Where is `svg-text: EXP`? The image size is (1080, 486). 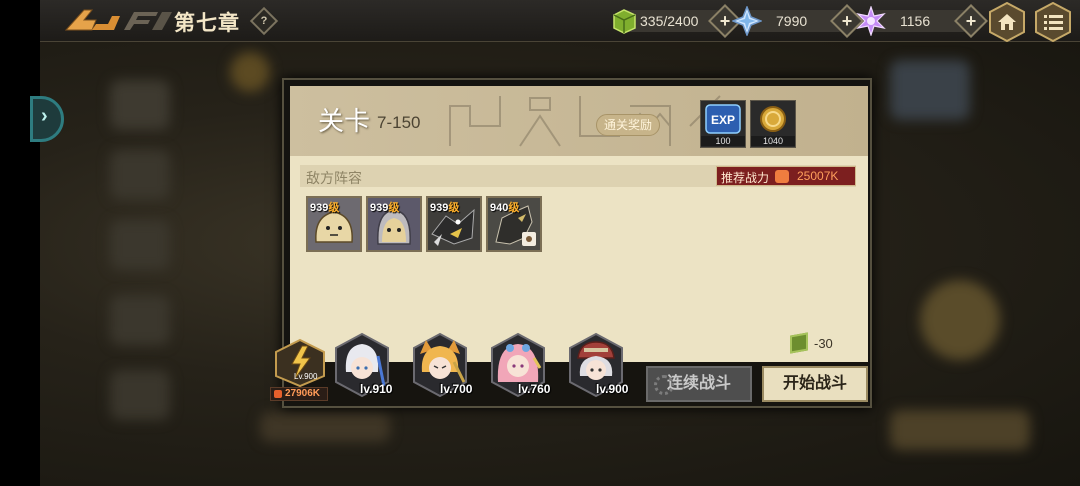
svg-text: EXP is located at coordinates (723, 120).